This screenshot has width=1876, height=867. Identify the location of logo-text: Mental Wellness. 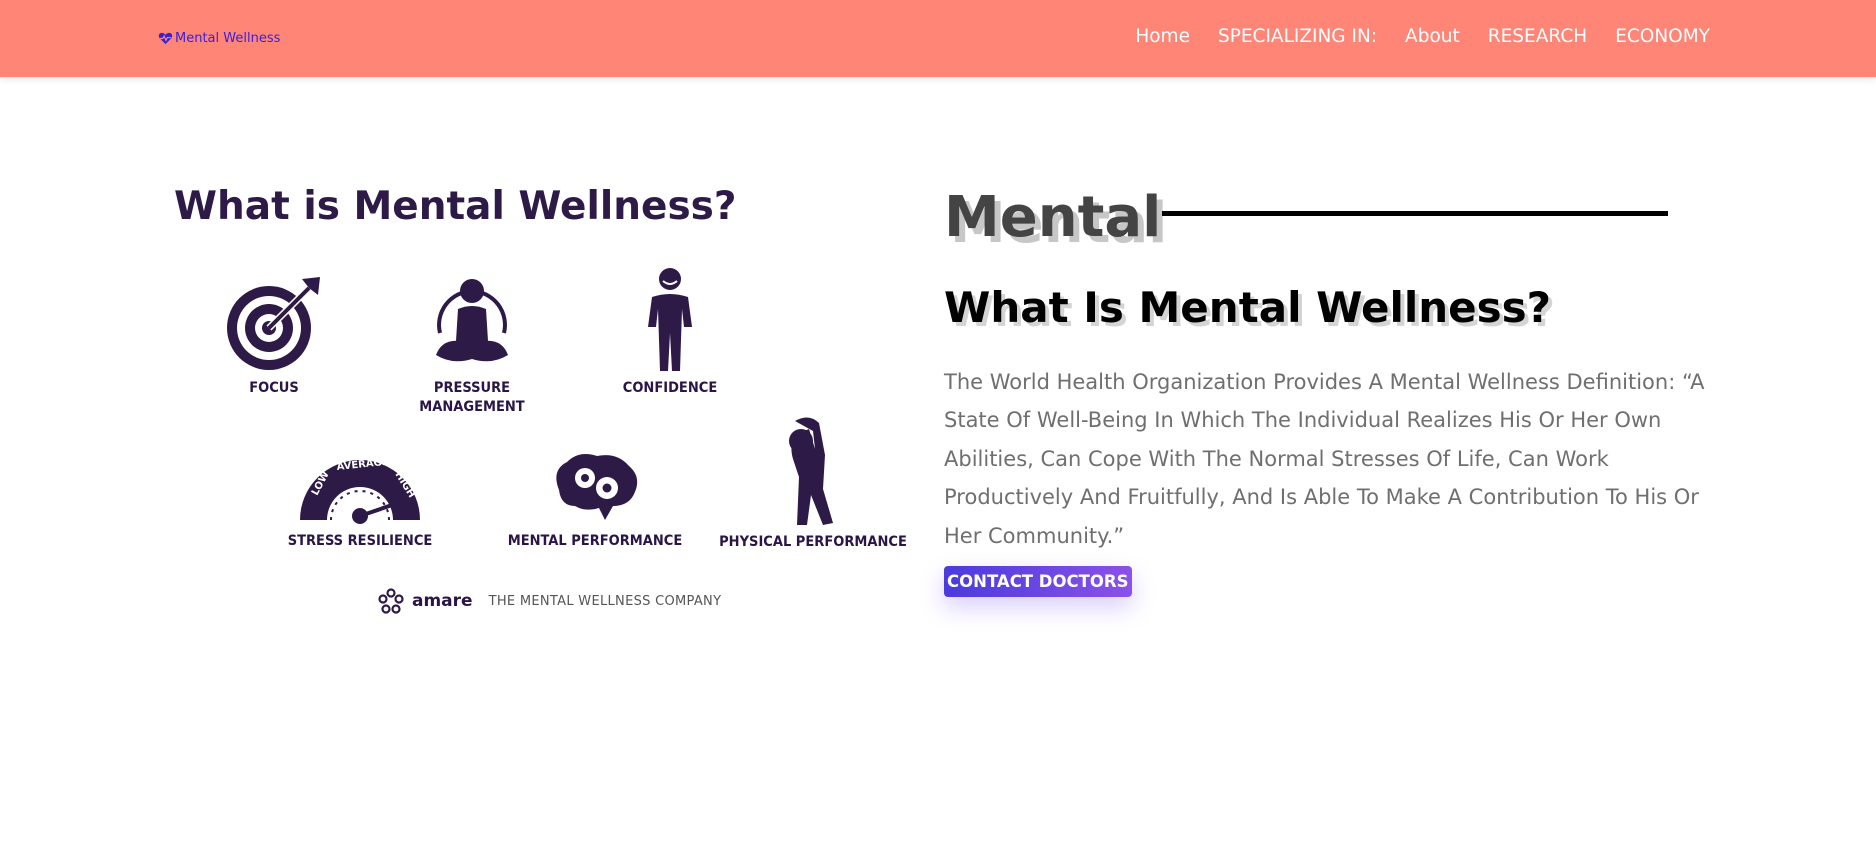
(228, 38).